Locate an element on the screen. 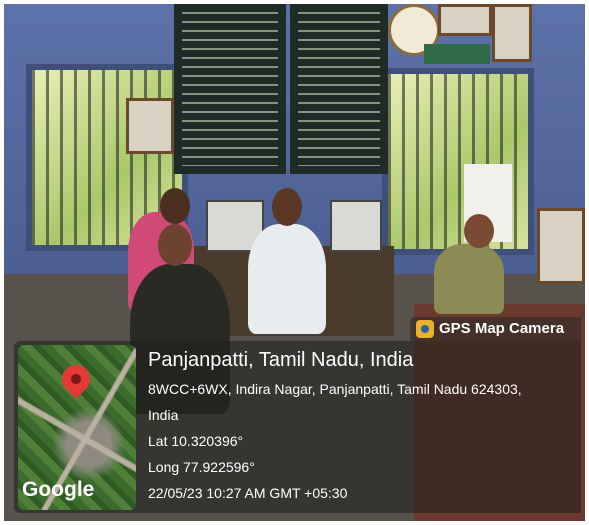 The width and height of the screenshot is (589, 525). poster-frame is located at coordinates (150, 126).